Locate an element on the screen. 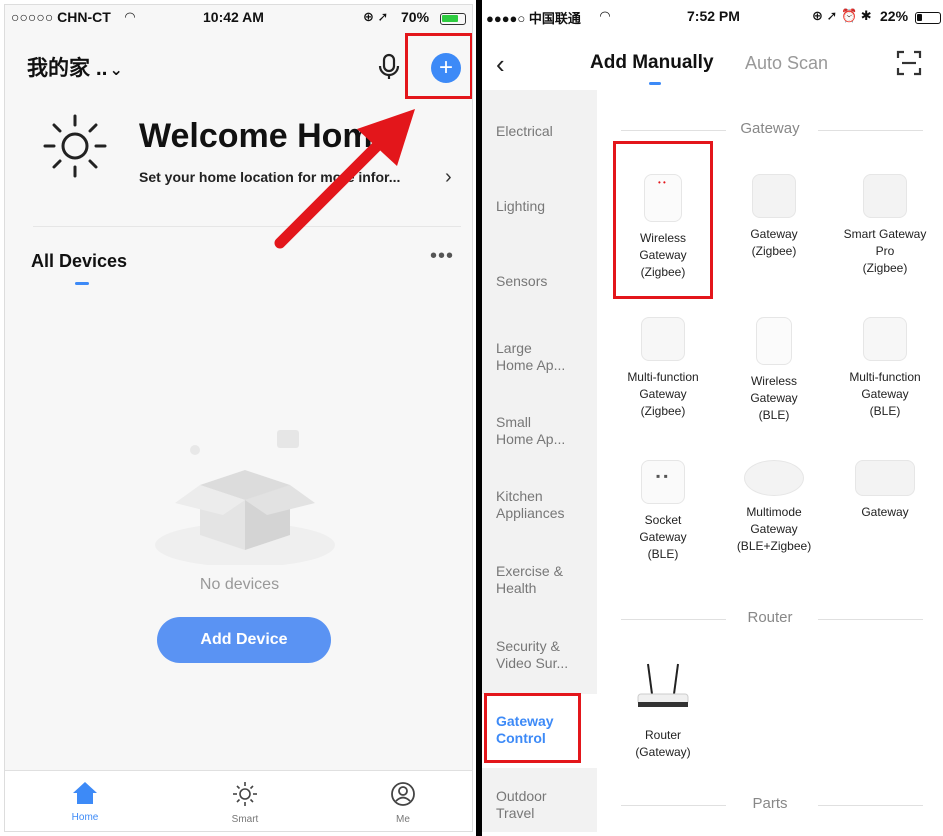 The image size is (943, 836). bottom-tab-bar: Home Smart Me is located at coordinates (238, 800).